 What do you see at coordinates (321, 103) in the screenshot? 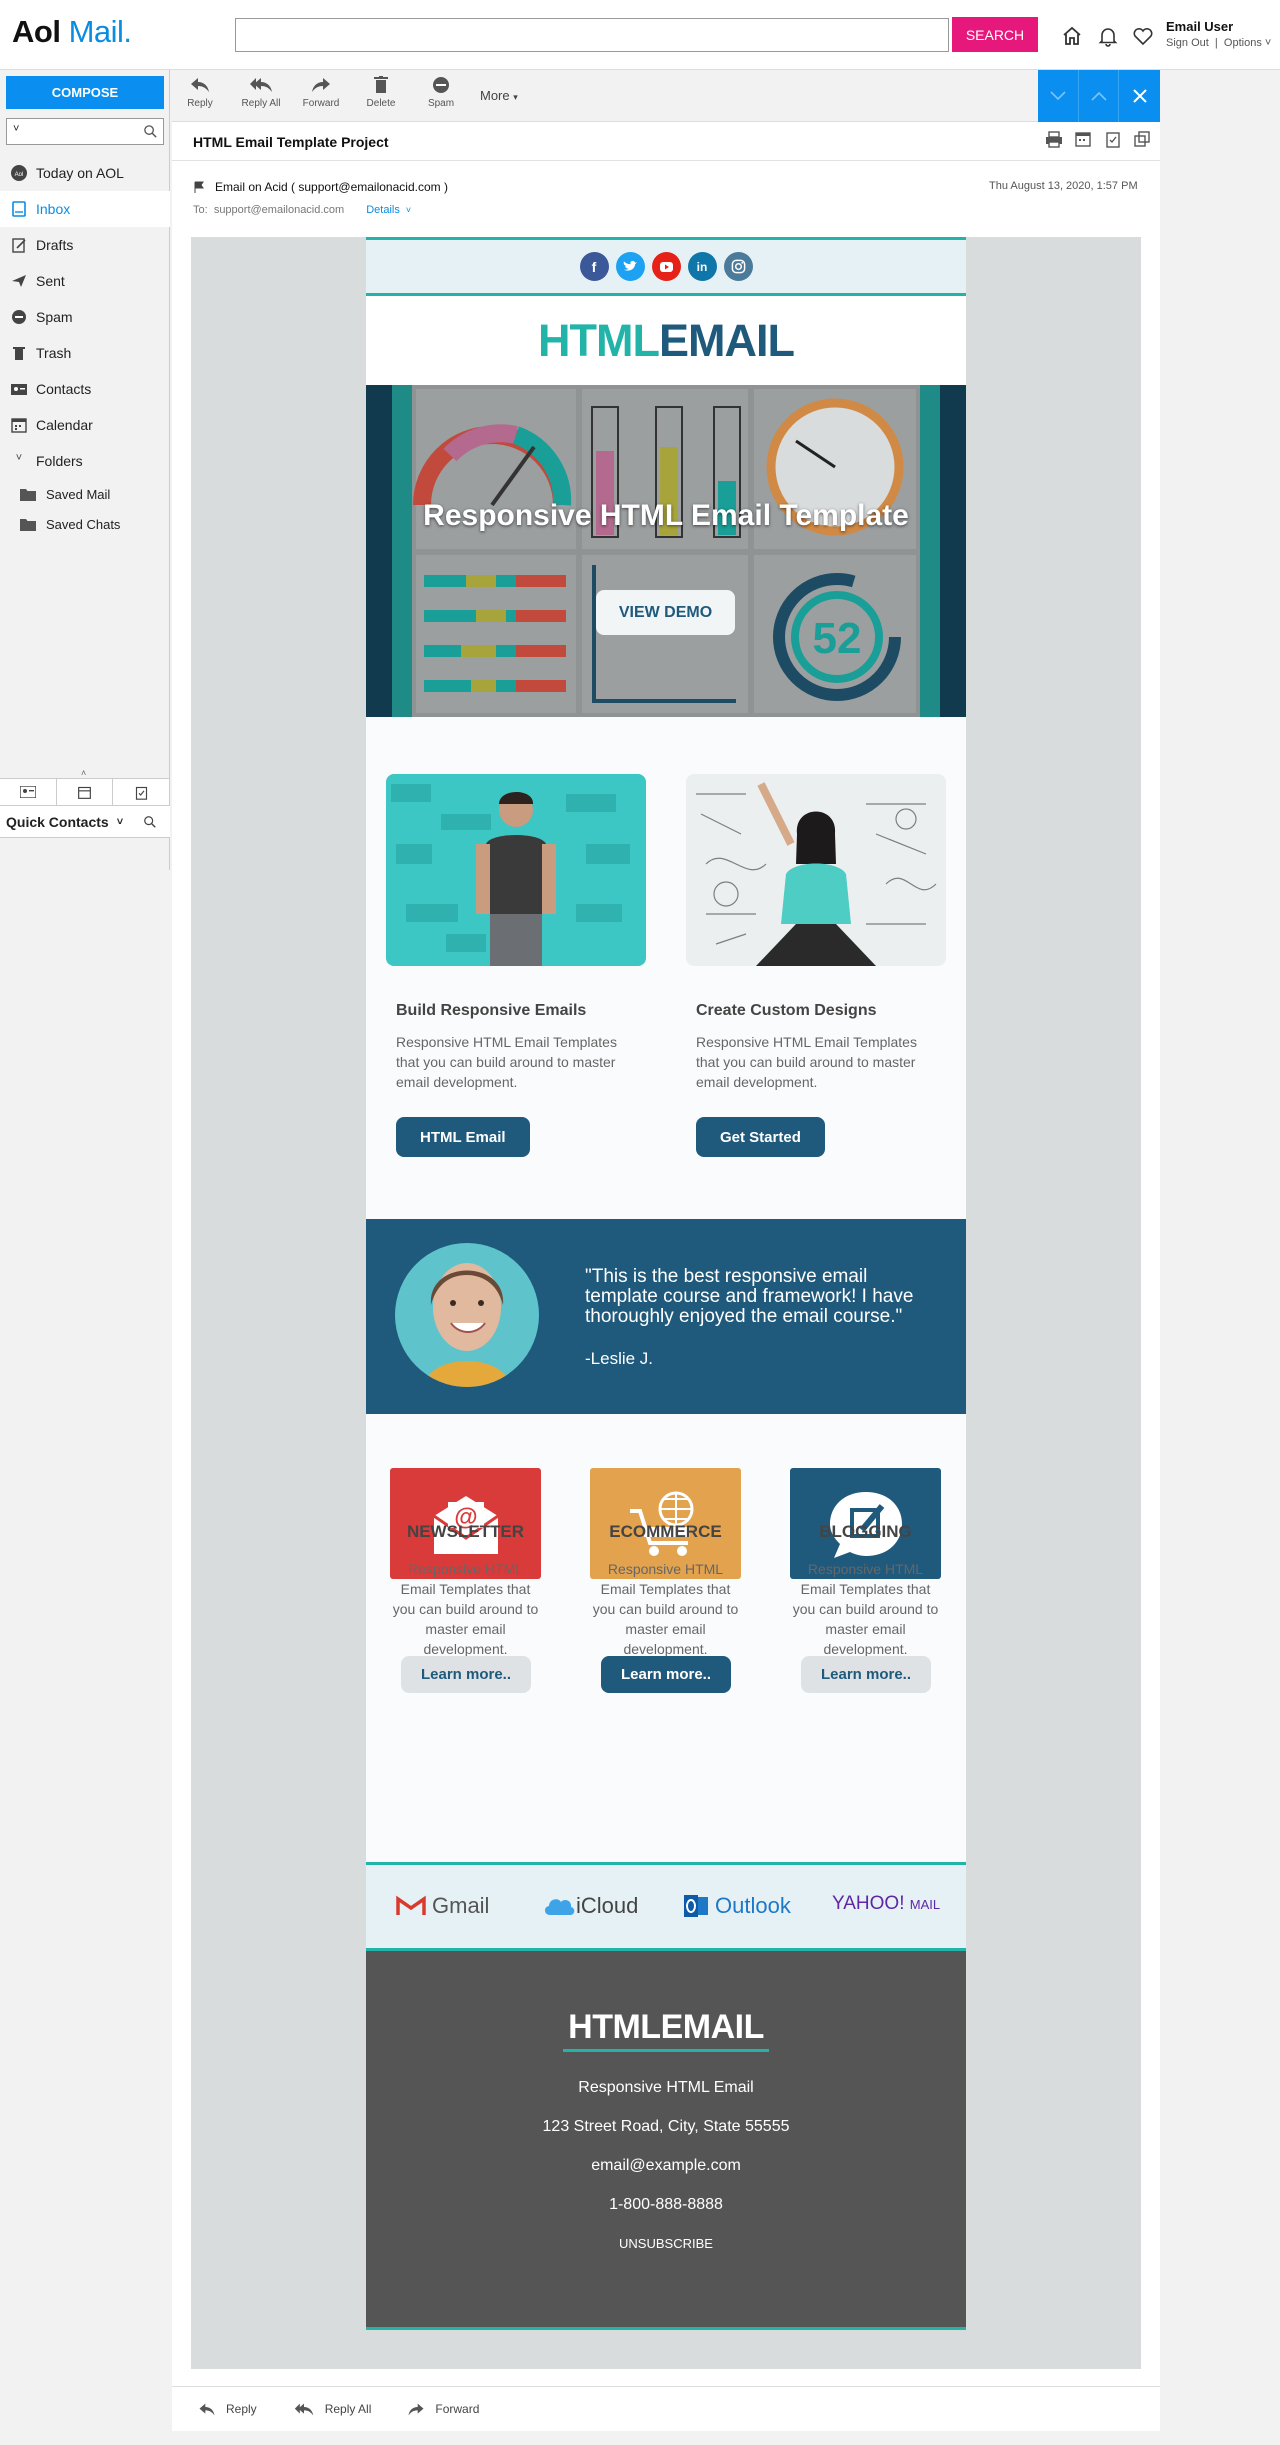
I see `forward-label: Forward` at bounding box center [321, 103].